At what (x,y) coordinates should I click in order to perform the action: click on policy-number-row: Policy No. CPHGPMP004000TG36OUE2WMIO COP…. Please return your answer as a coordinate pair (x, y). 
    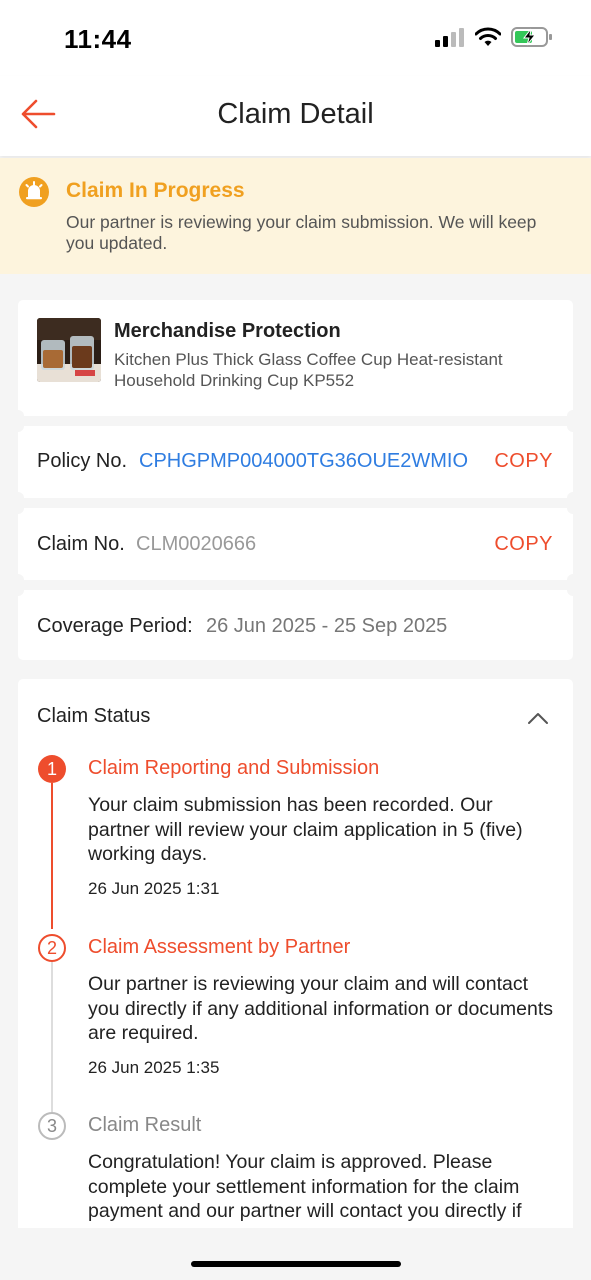
    Looking at the image, I should click on (295, 462).